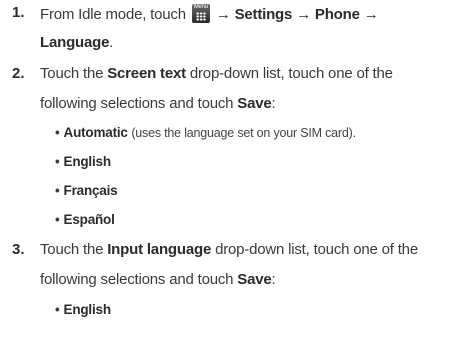 Image resolution: width=468 pixels, height=342 pixels. I want to click on setting-name: Input language, so click(159, 249).